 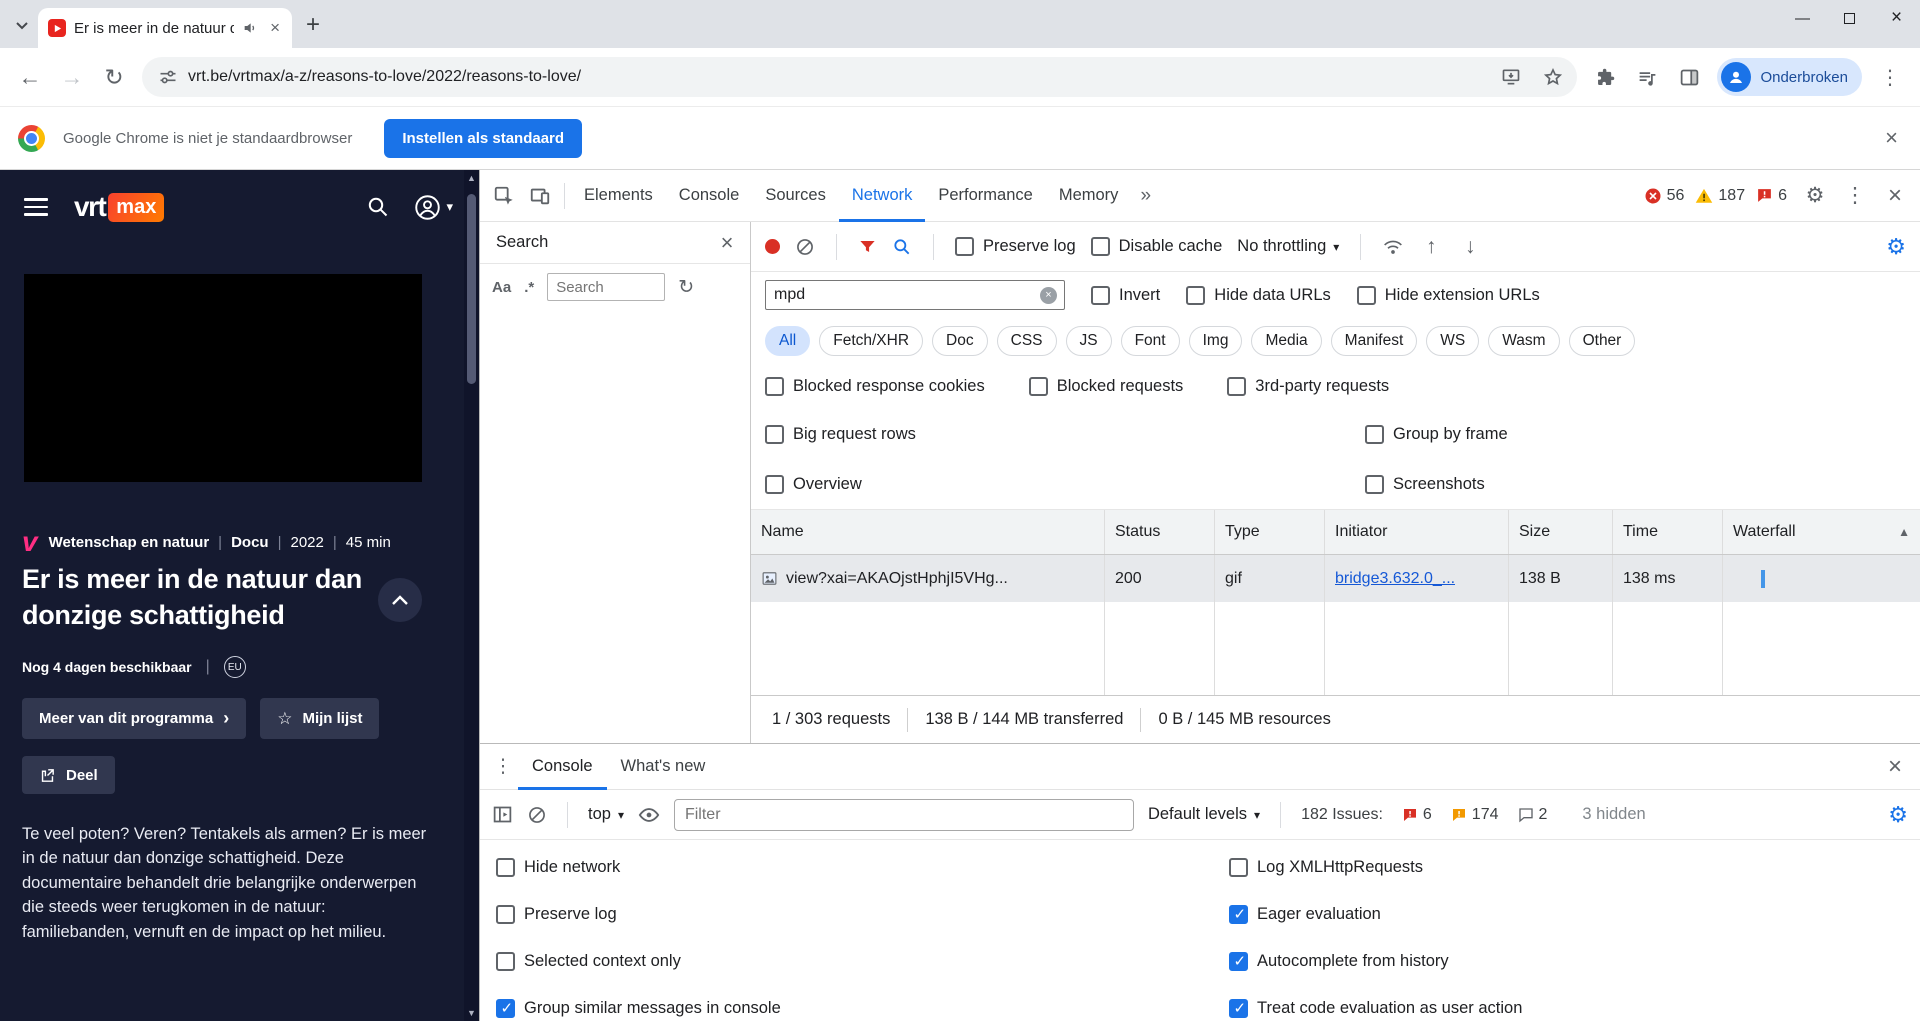 What do you see at coordinates (907, 295) in the screenshot?
I see `network-filter-input` at bounding box center [907, 295].